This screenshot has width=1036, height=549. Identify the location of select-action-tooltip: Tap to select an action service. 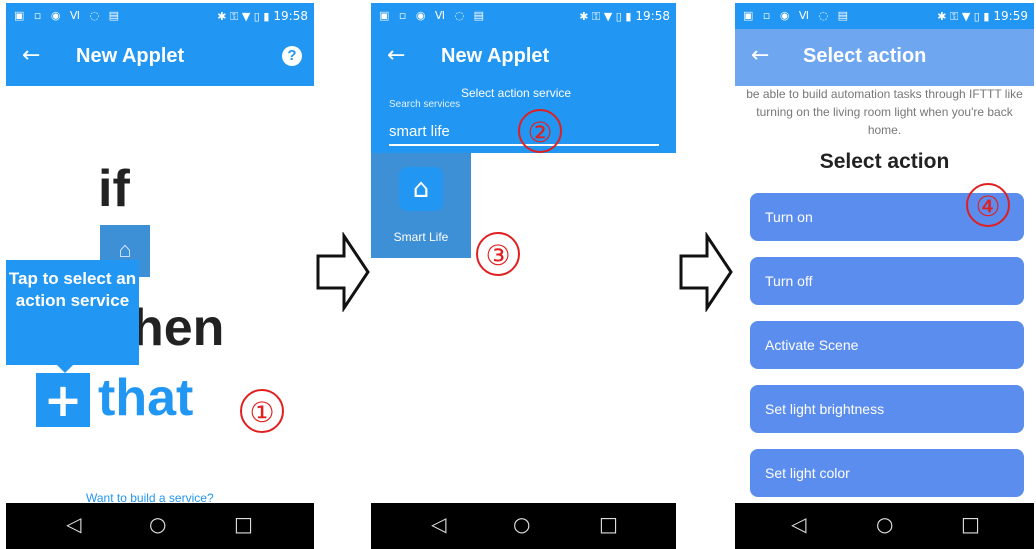
(72, 316).